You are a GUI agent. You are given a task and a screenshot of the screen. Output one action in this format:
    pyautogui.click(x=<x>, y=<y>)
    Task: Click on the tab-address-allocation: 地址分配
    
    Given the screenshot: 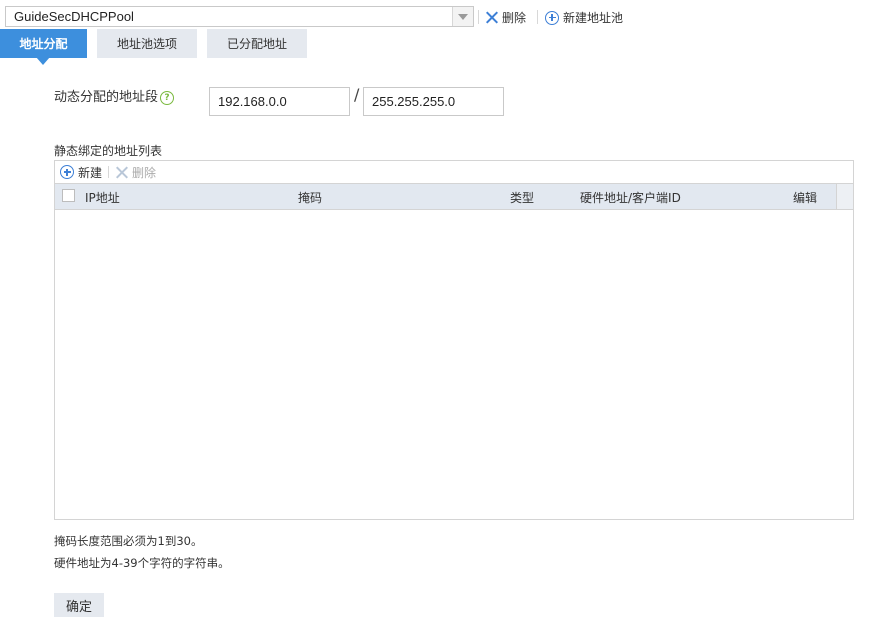 What is the action you would take?
    pyautogui.click(x=43, y=43)
    